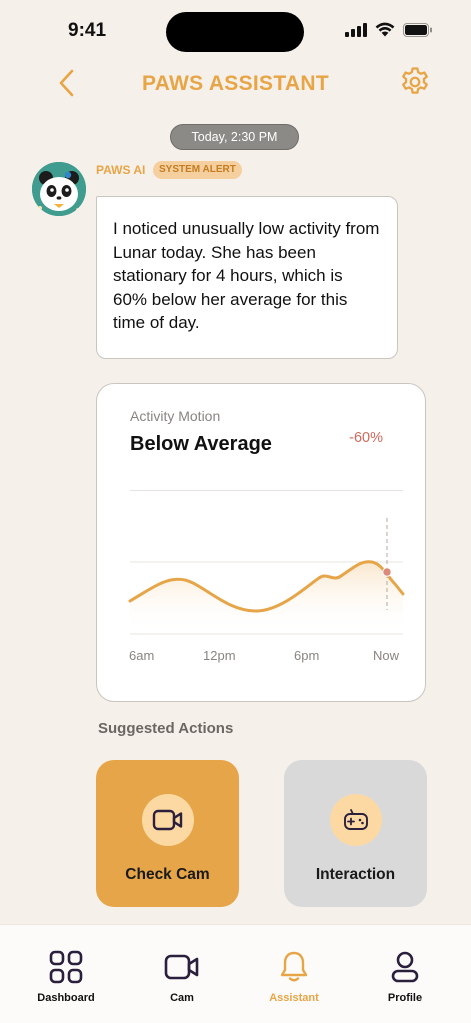 The width and height of the screenshot is (471, 1023). I want to click on bell-icon, so click(294, 966).